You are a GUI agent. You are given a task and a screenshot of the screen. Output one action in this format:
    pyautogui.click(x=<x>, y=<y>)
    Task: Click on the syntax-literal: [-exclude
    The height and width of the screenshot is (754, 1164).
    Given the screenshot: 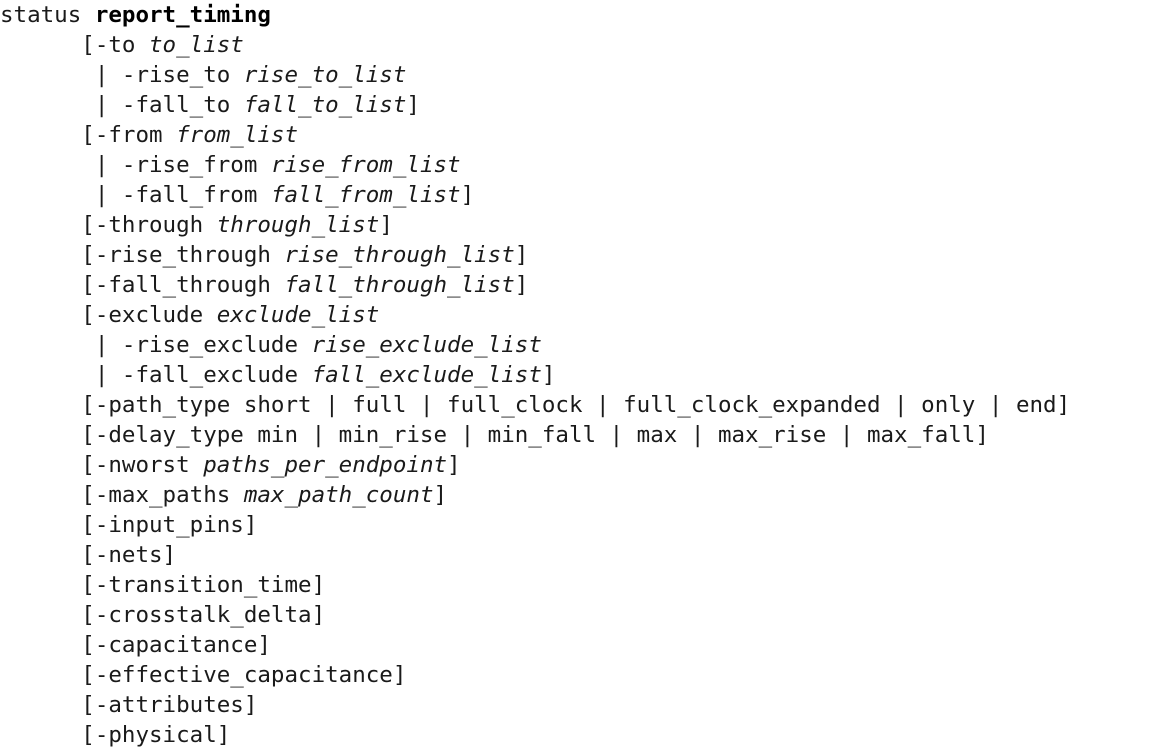 What is the action you would take?
    pyautogui.click(x=149, y=315)
    